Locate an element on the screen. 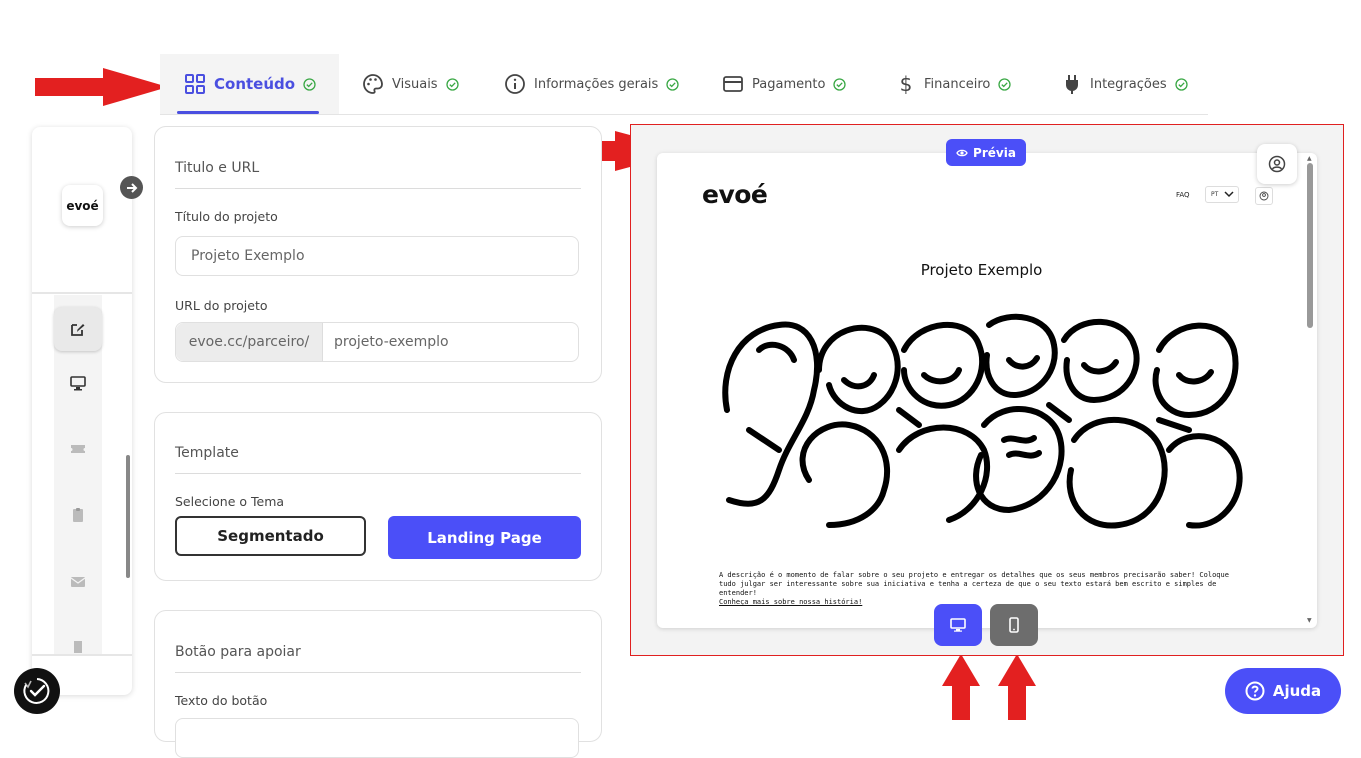 This screenshot has width=1361, height=758. tab-informacoes-gerais: Informações gerais is located at coordinates (591, 84).